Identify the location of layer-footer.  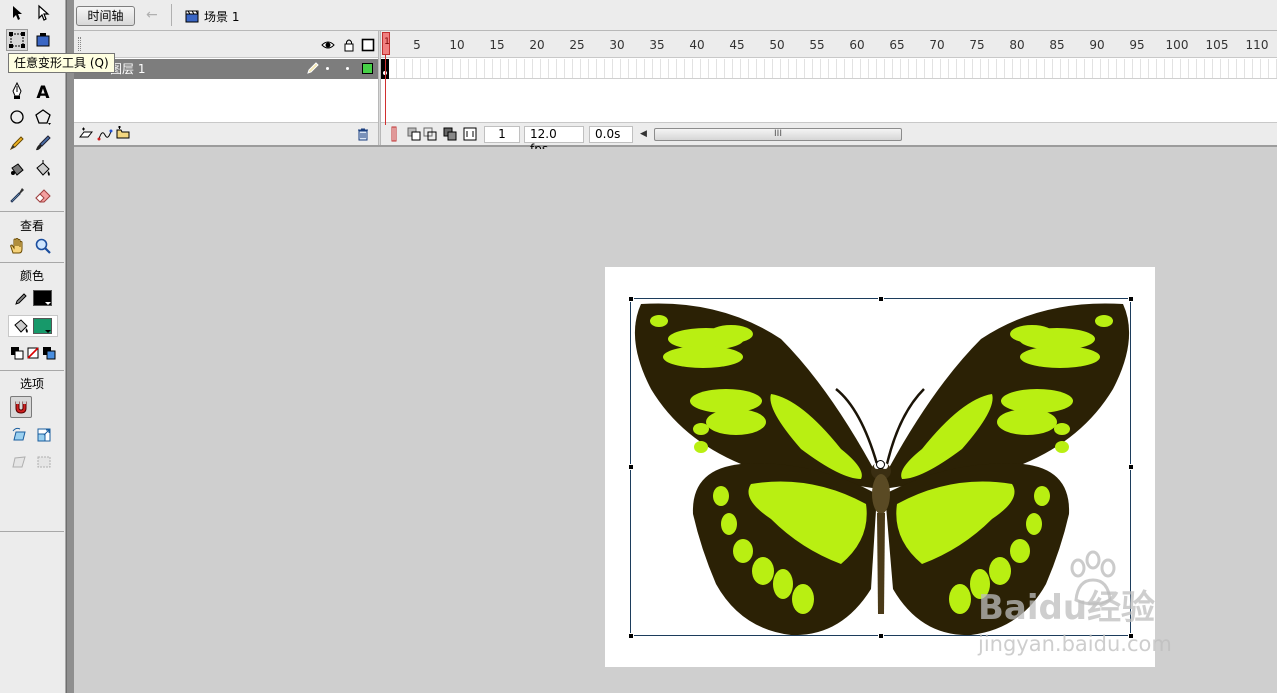
(226, 133).